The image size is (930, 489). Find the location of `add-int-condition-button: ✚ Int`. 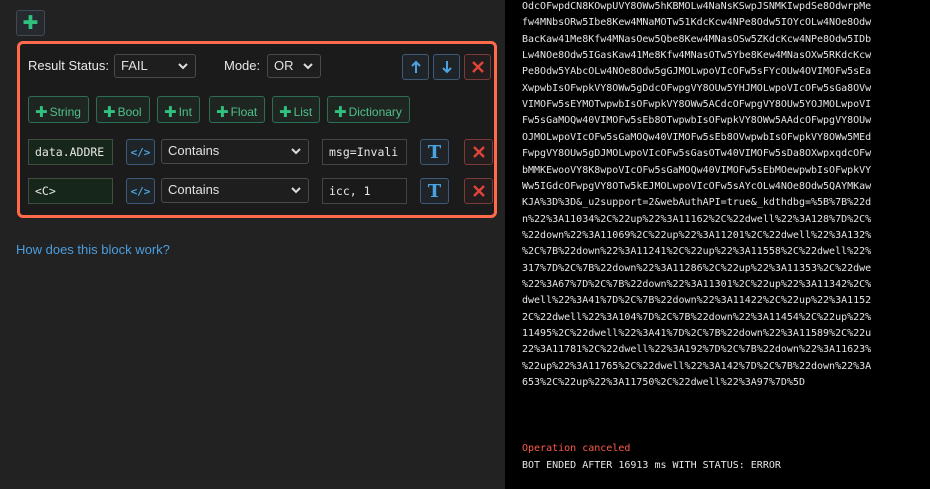

add-int-condition-button: ✚ Int is located at coordinates (178, 109).